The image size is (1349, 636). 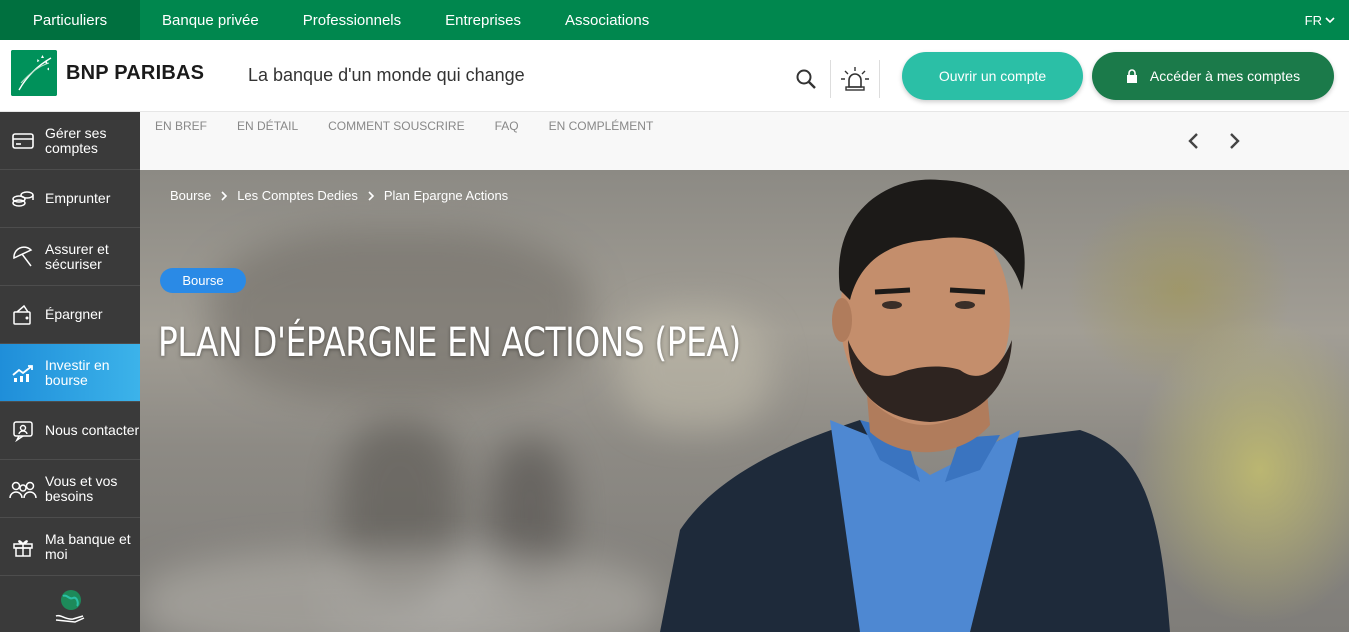 What do you see at coordinates (22, 431) in the screenshot?
I see `contact-icon` at bounding box center [22, 431].